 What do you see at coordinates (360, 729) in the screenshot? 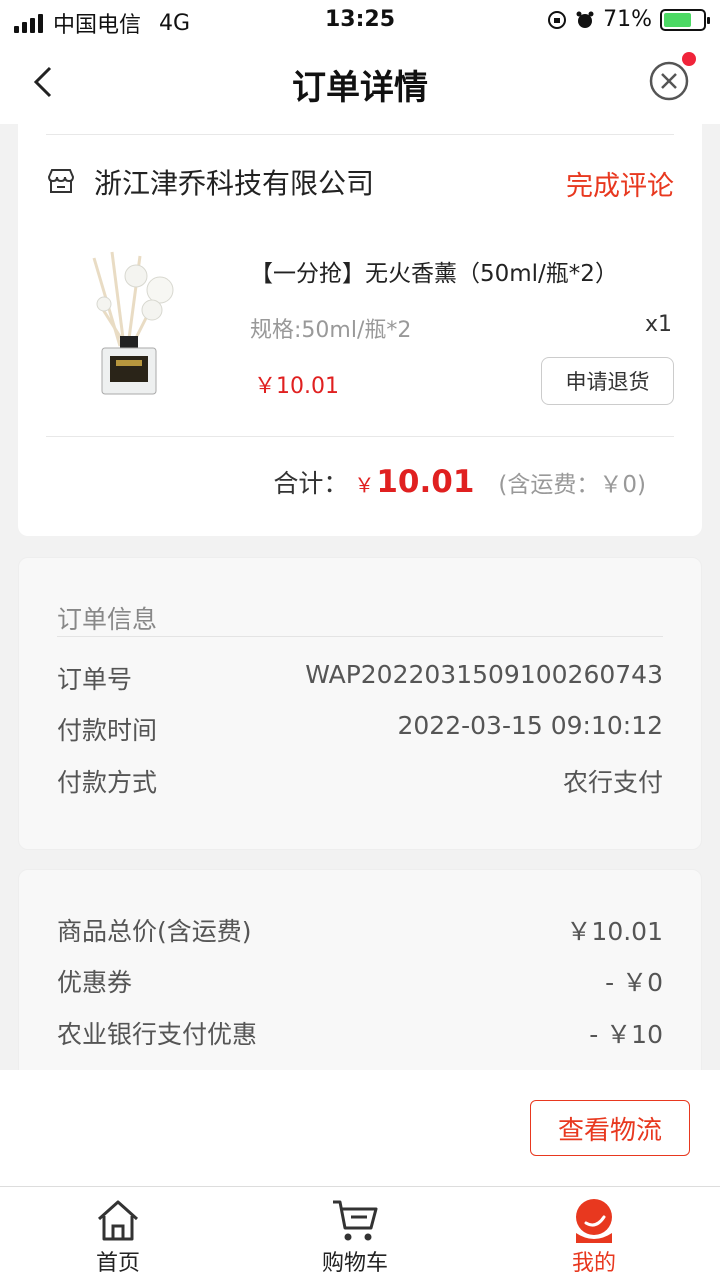
I see `payment-time-row: 付款时间 2022-03-15 09:10:12` at bounding box center [360, 729].